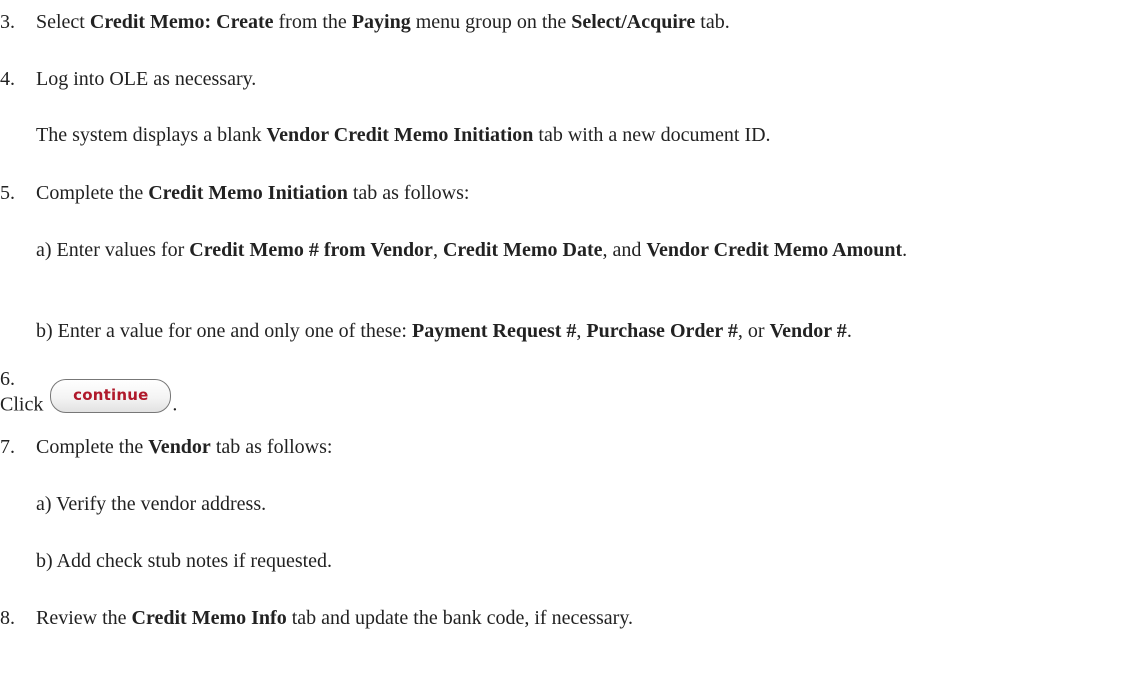 The height and width of the screenshot is (698, 1140). What do you see at coordinates (184, 561) in the screenshot?
I see `step-7-sub-b: b) Add check stub notes if requested.` at bounding box center [184, 561].